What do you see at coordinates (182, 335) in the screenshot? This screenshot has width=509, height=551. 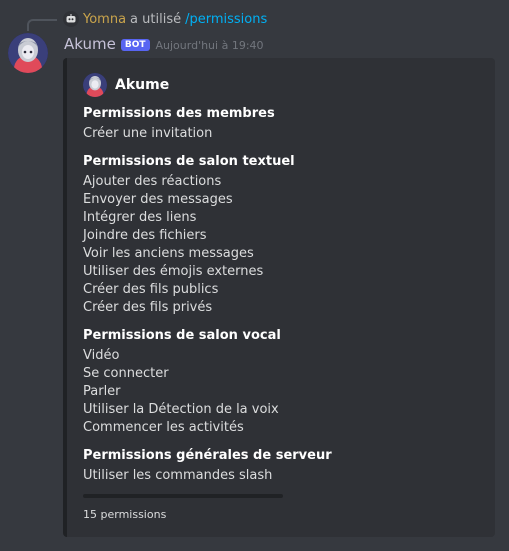 I see `field-title: Permissions de salon vocal` at bounding box center [182, 335].